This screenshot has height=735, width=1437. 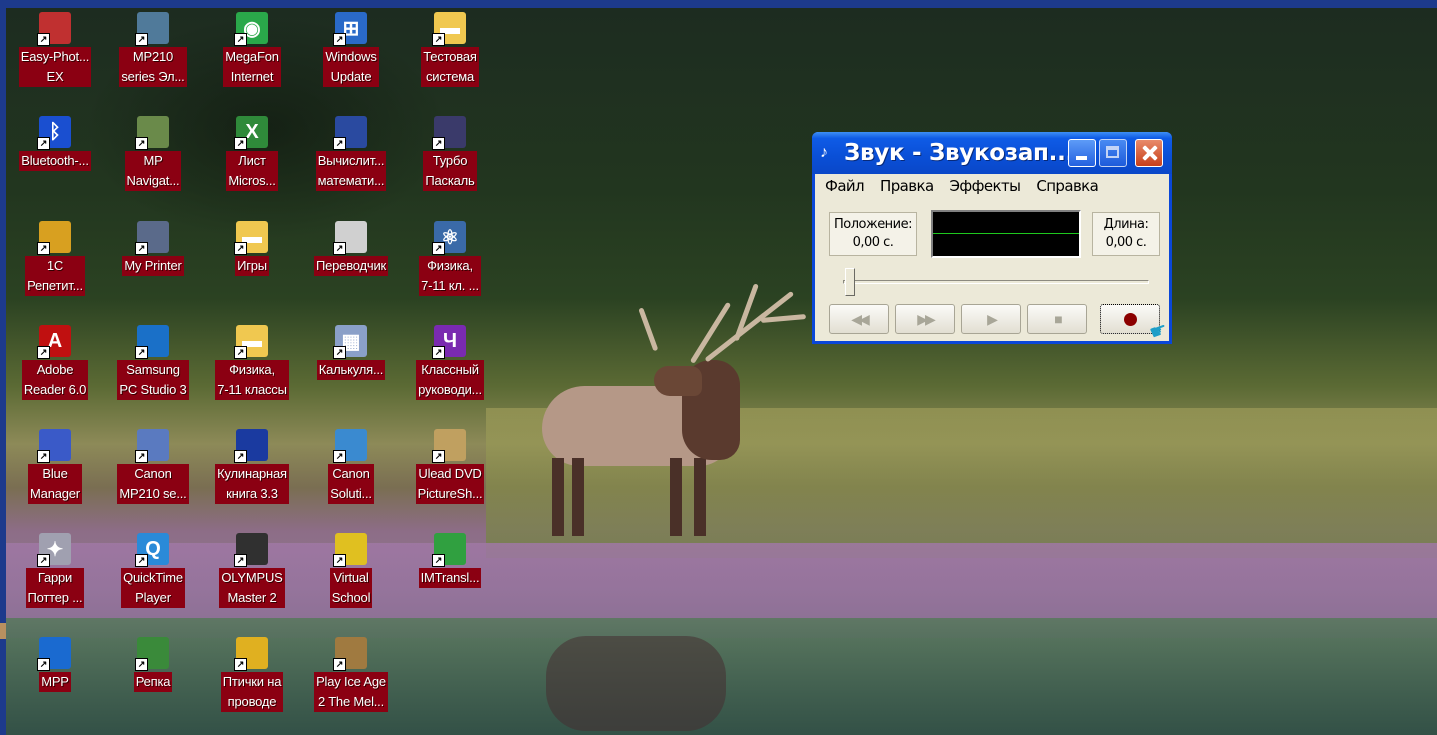 I want to click on waveform-line, so click(x=1006, y=233).